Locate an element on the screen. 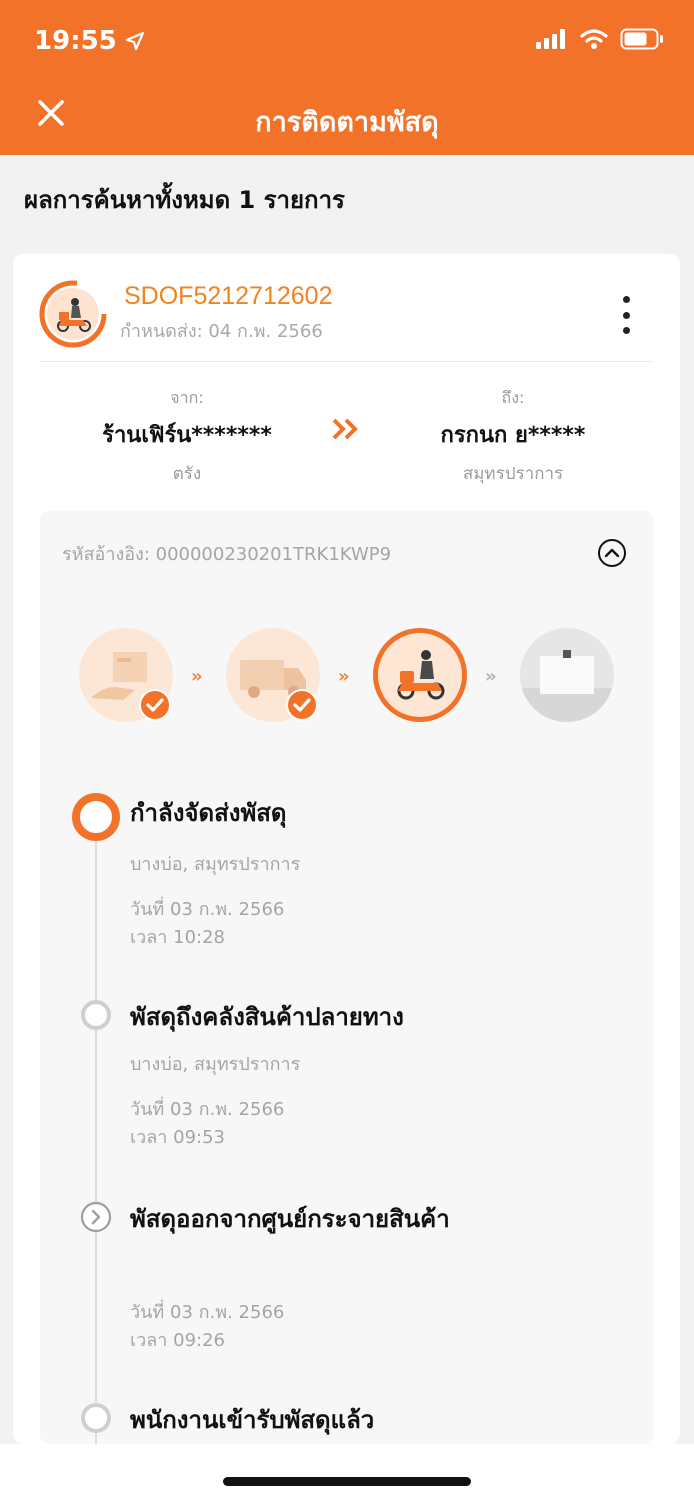  sender-name: ร้านเฟิร์น******* is located at coordinates (187, 435).